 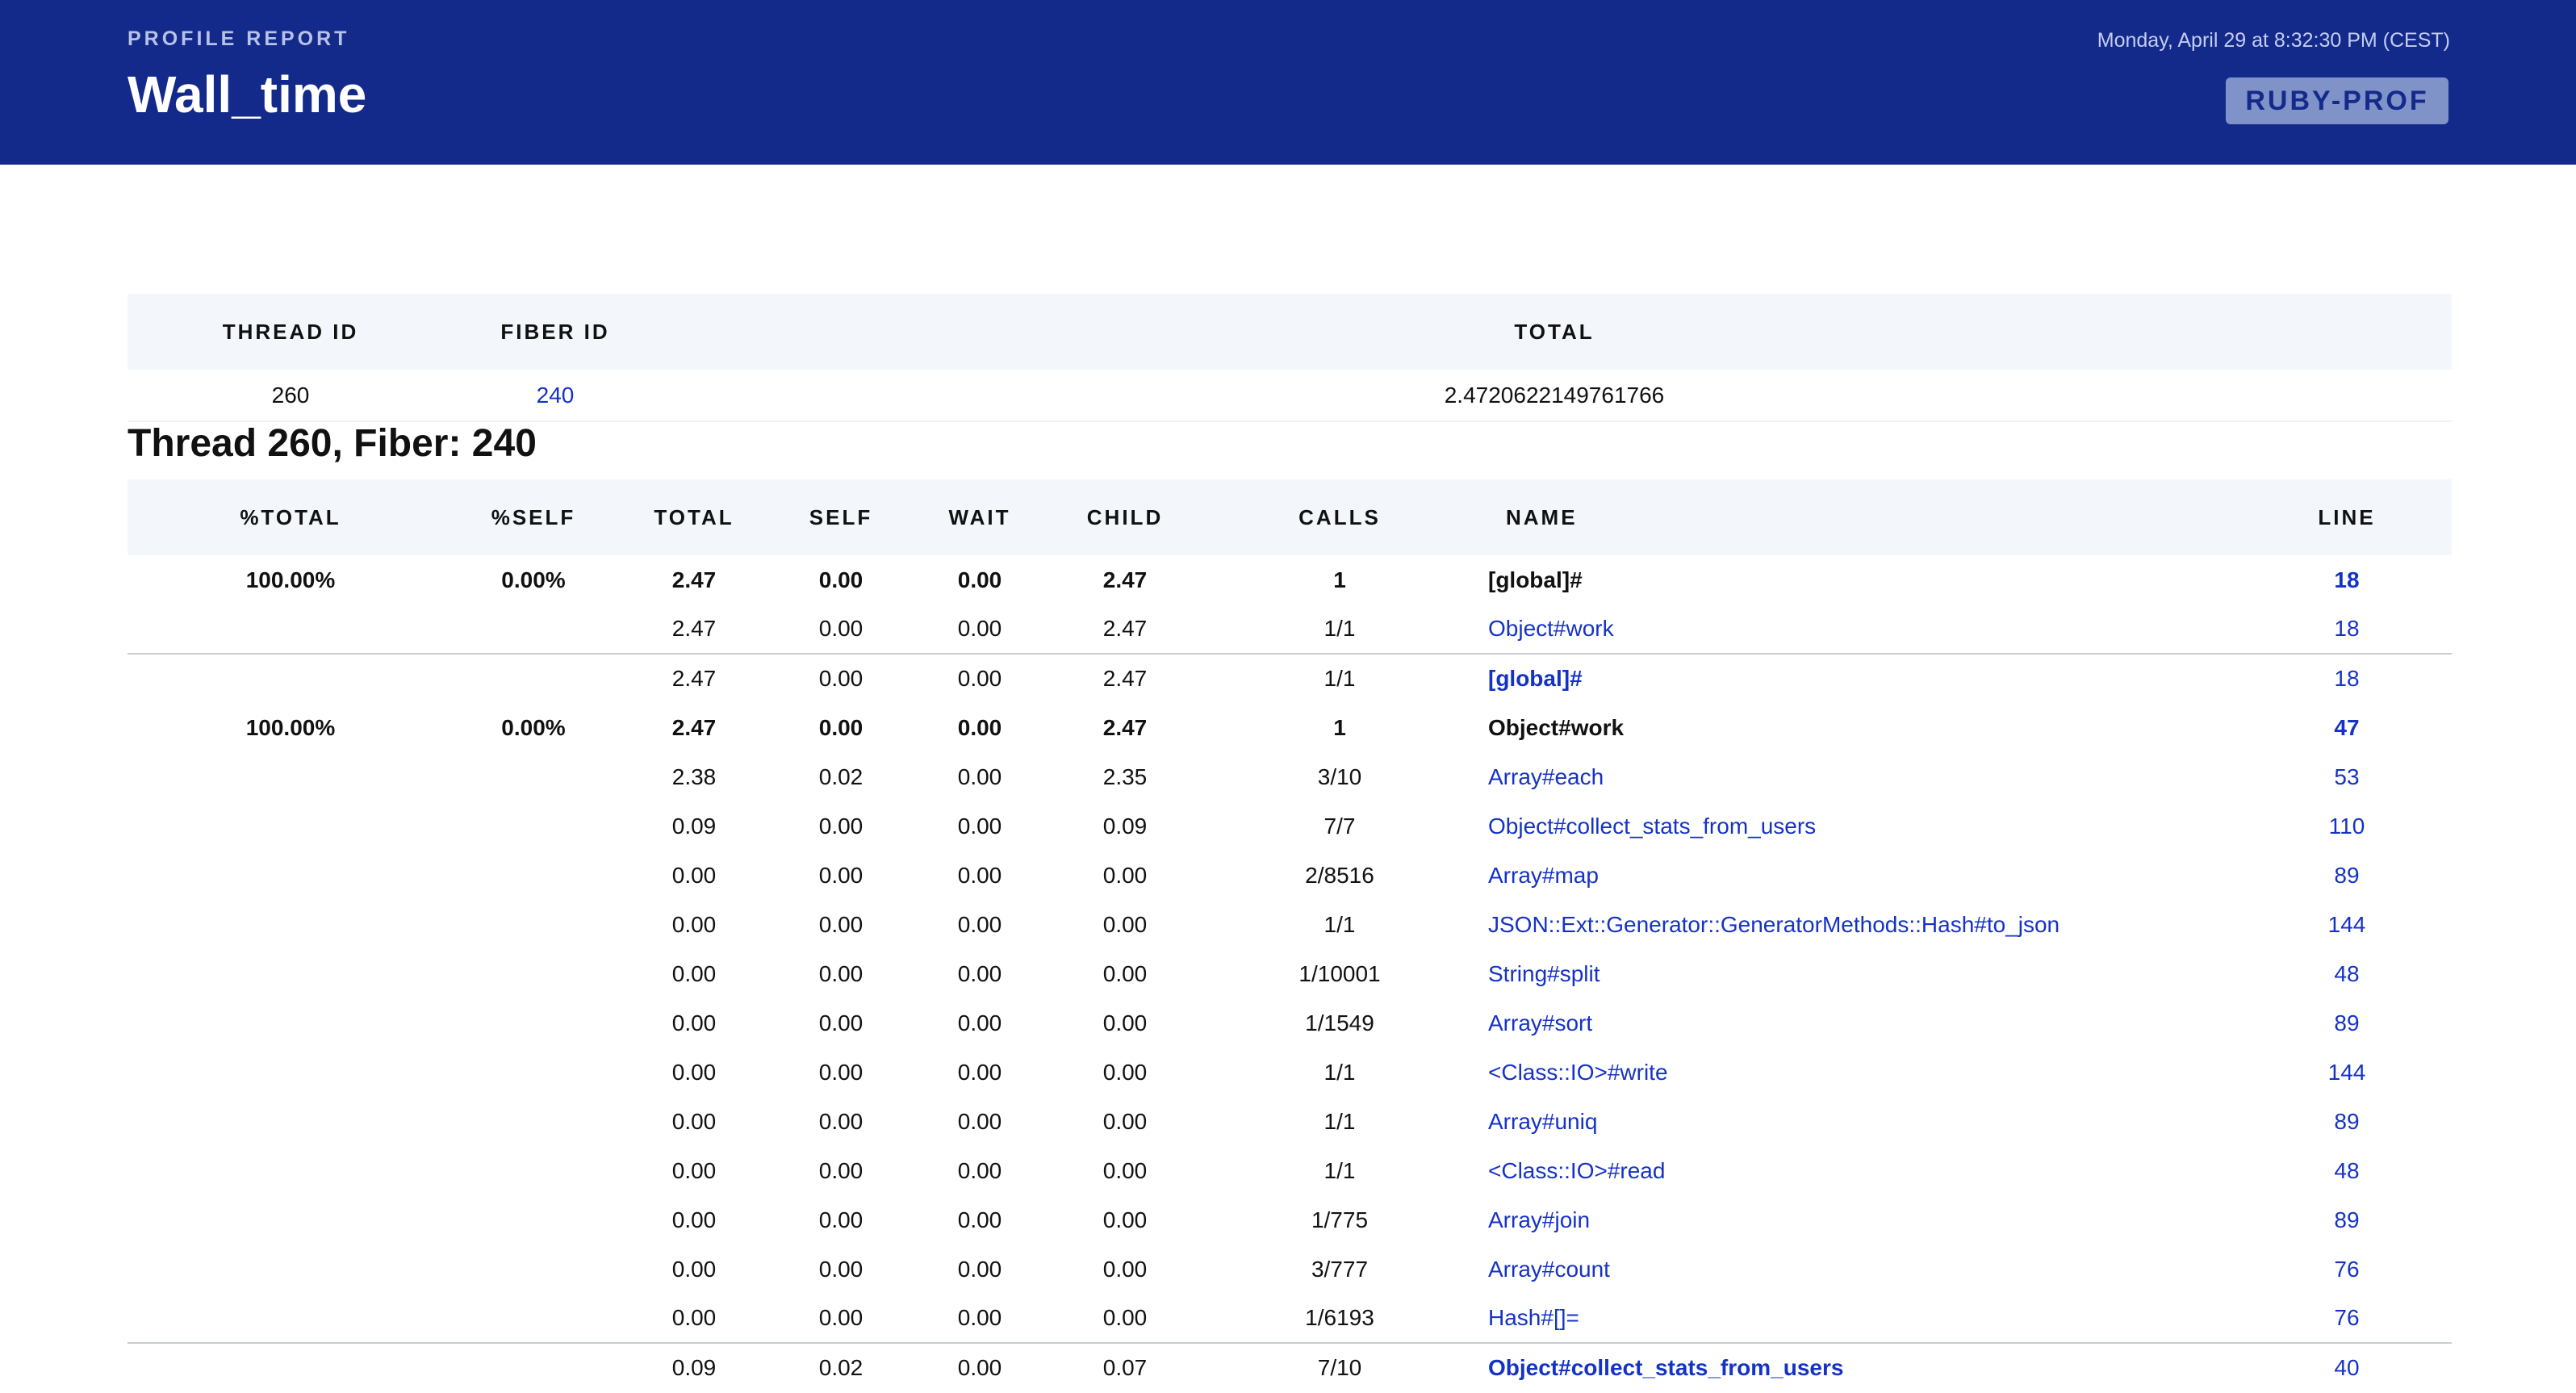 What do you see at coordinates (1546, 776) in the screenshot?
I see `method-link: Array#each` at bounding box center [1546, 776].